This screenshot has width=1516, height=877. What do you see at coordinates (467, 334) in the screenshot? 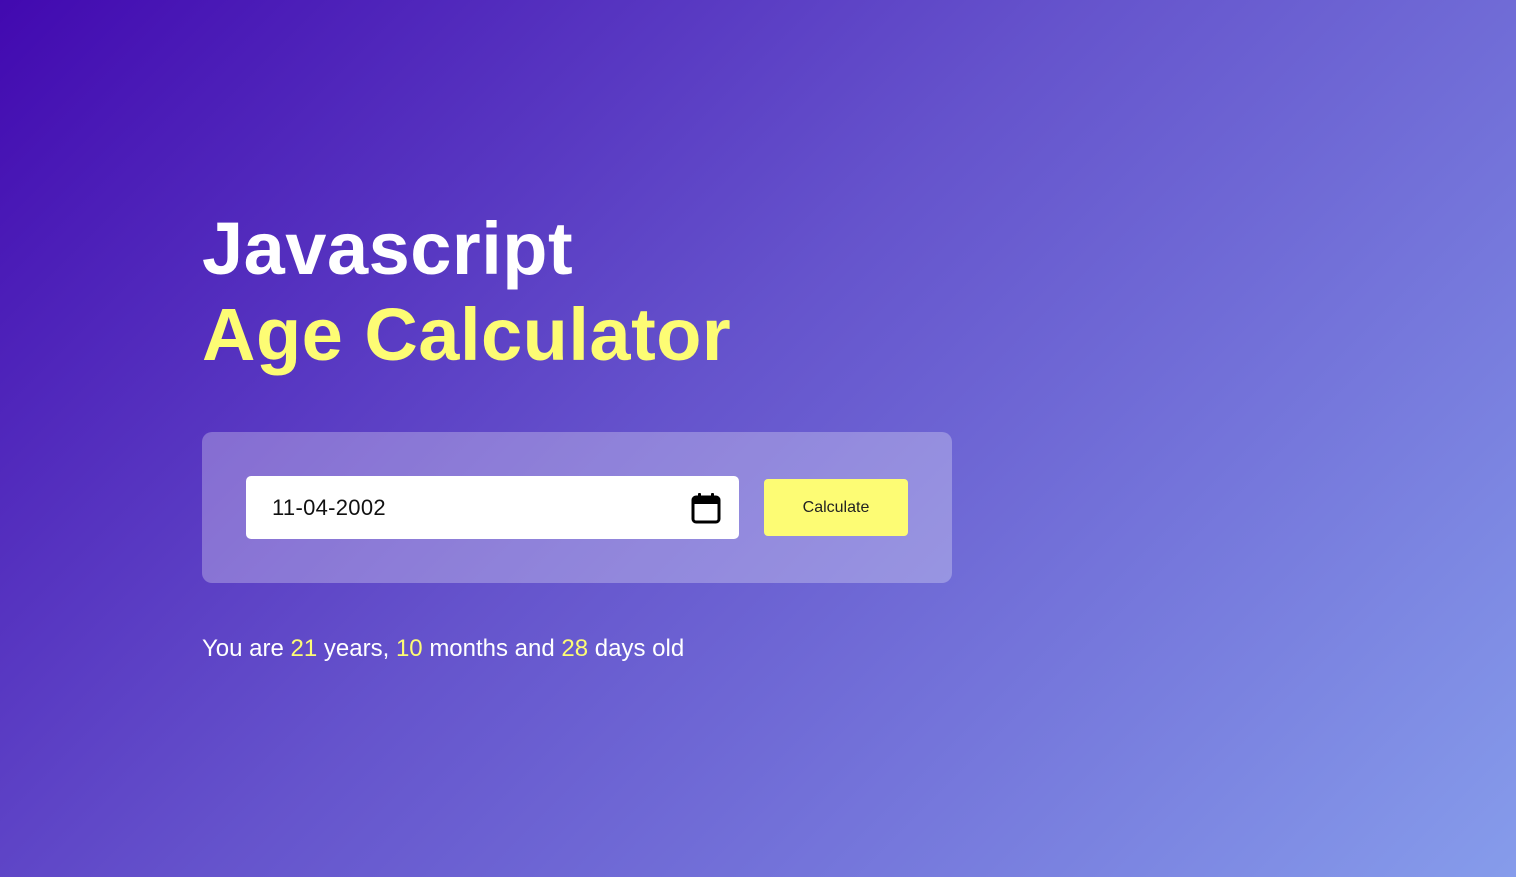
I see `title-line-age-calculator: Age Calculator` at bounding box center [467, 334].